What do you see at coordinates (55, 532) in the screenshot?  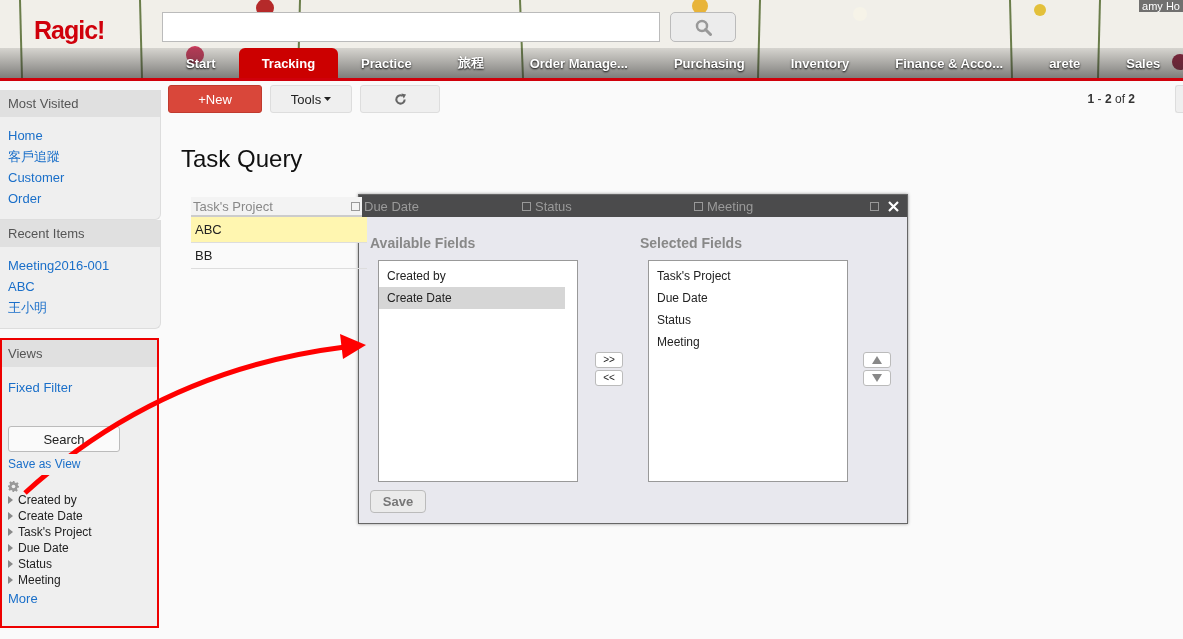 I see `filter-label: Task's Project` at bounding box center [55, 532].